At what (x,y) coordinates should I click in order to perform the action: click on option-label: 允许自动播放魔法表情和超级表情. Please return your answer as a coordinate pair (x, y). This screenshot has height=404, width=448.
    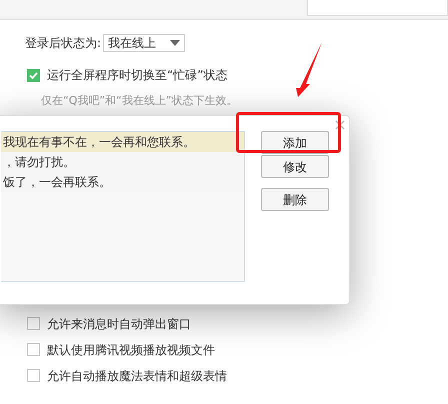
    Looking at the image, I should click on (137, 376).